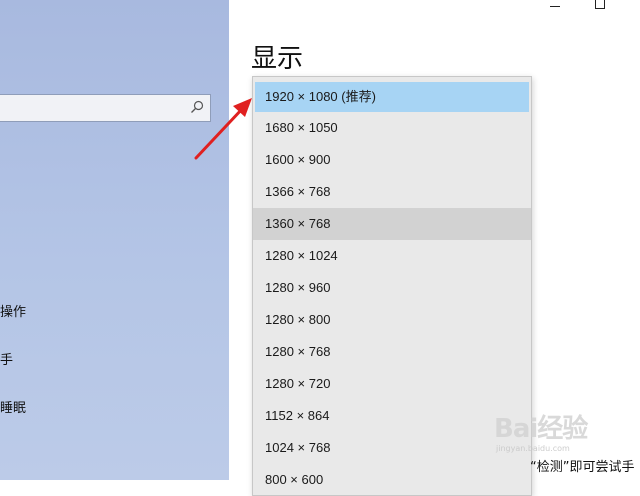 The height and width of the screenshot is (496, 640). I want to click on sidebar-item-hand: 手, so click(6, 358).